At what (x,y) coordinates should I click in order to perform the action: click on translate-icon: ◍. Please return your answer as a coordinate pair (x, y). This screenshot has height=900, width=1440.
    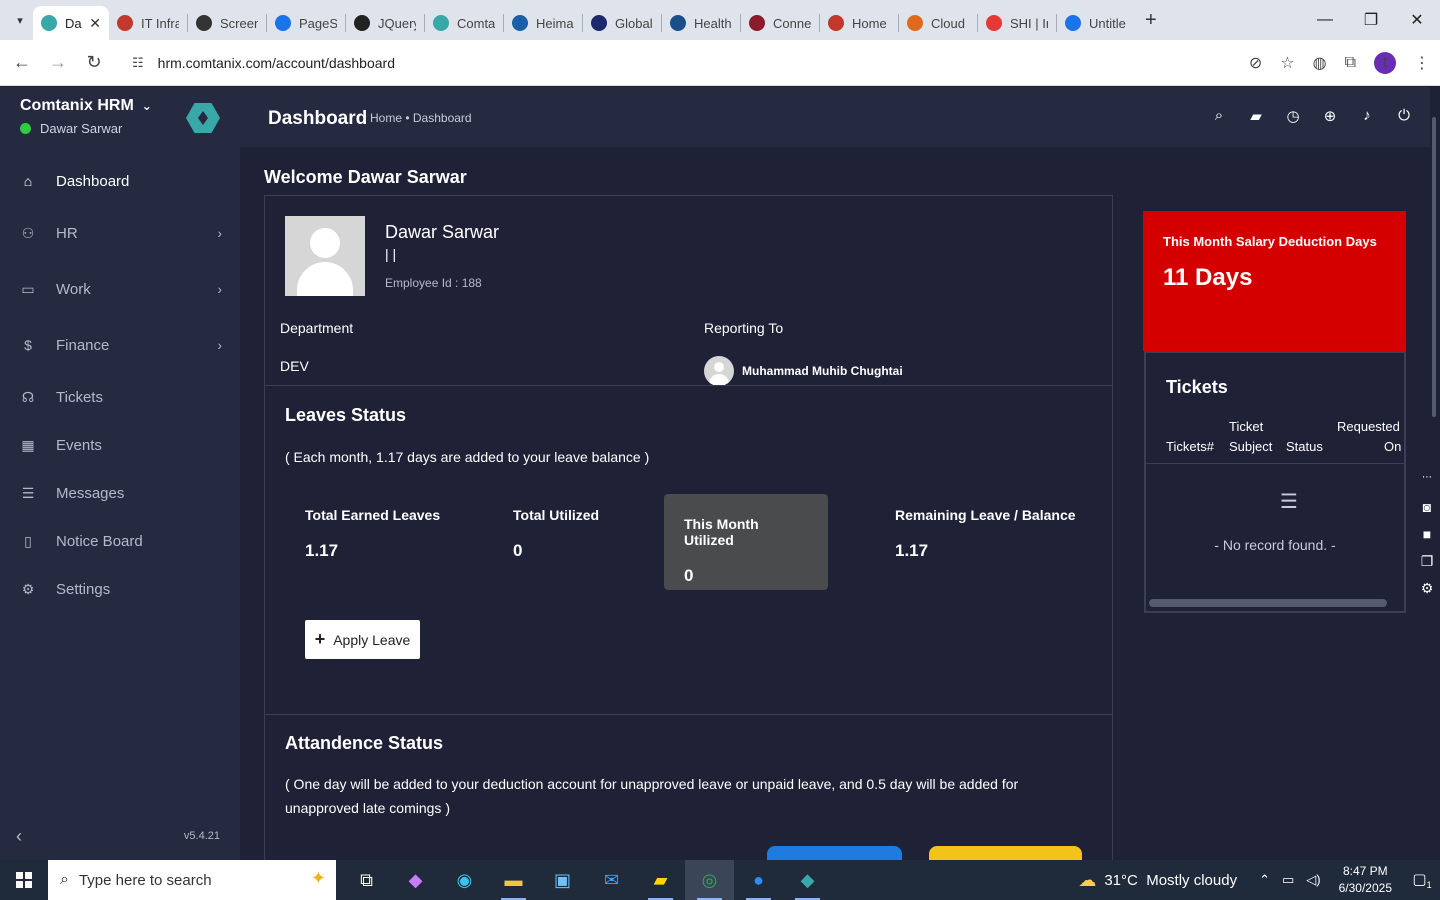
    Looking at the image, I should click on (1320, 63).